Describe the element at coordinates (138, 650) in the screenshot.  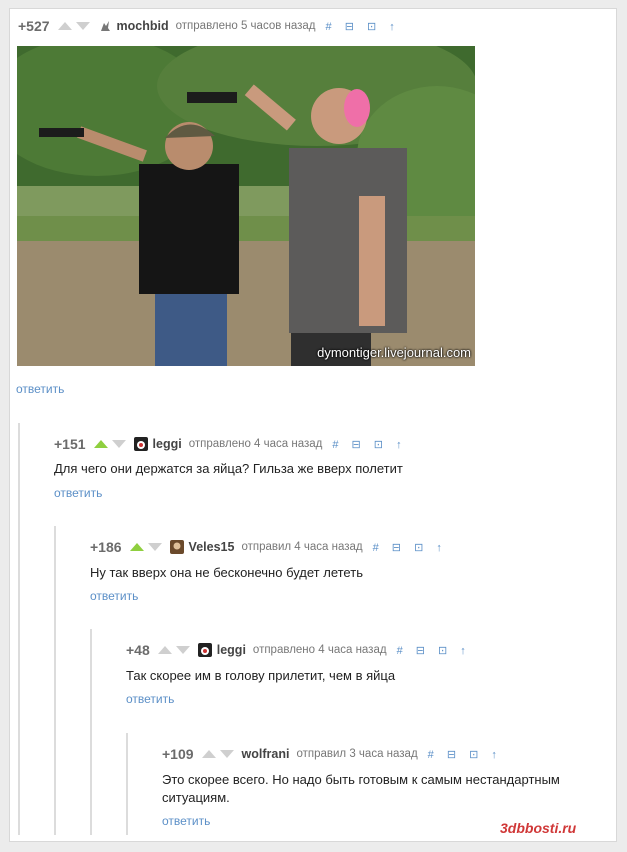
I see `comment-score: +48` at that location.